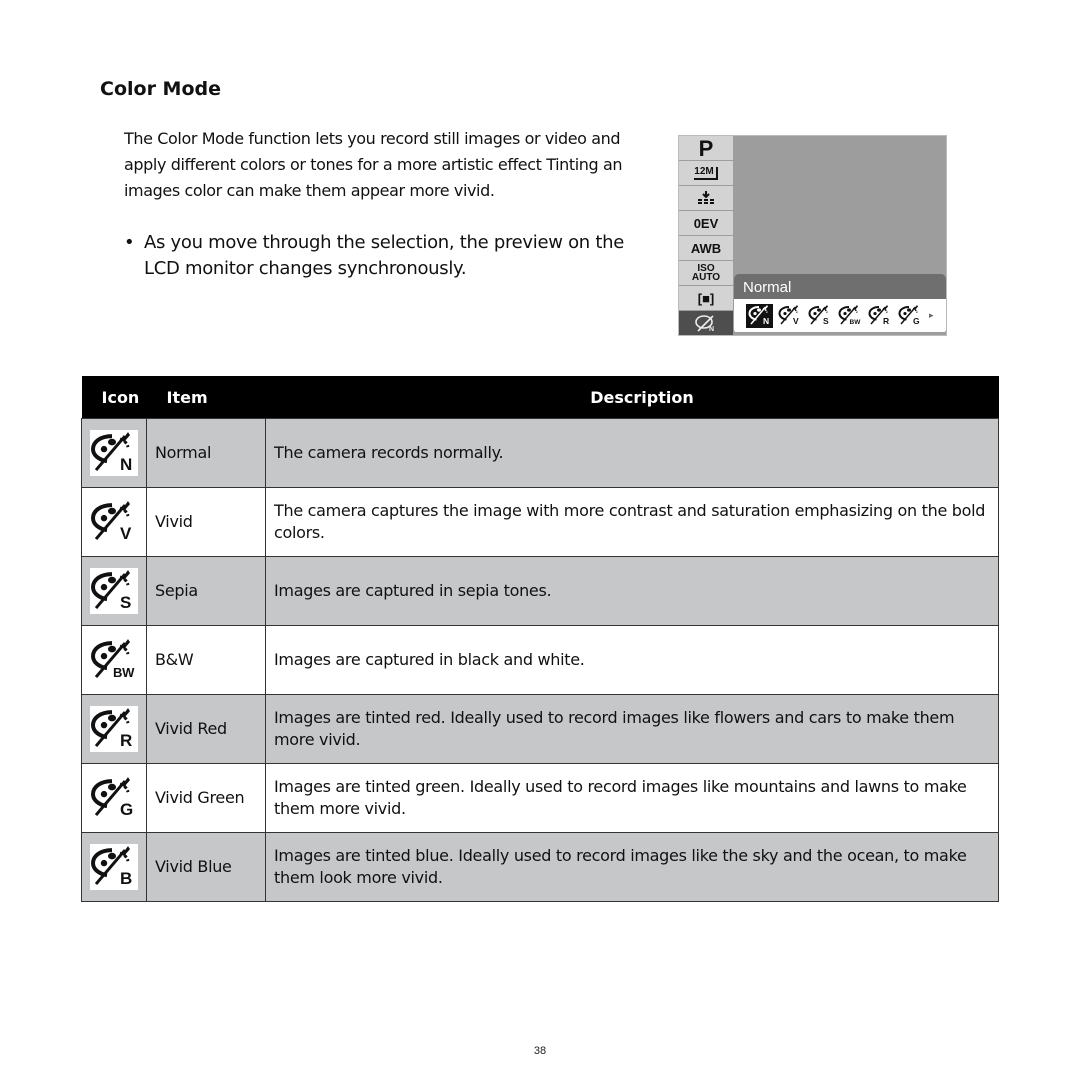  What do you see at coordinates (206, 867) in the screenshot?
I see `item-cell: Vivid Blue` at bounding box center [206, 867].